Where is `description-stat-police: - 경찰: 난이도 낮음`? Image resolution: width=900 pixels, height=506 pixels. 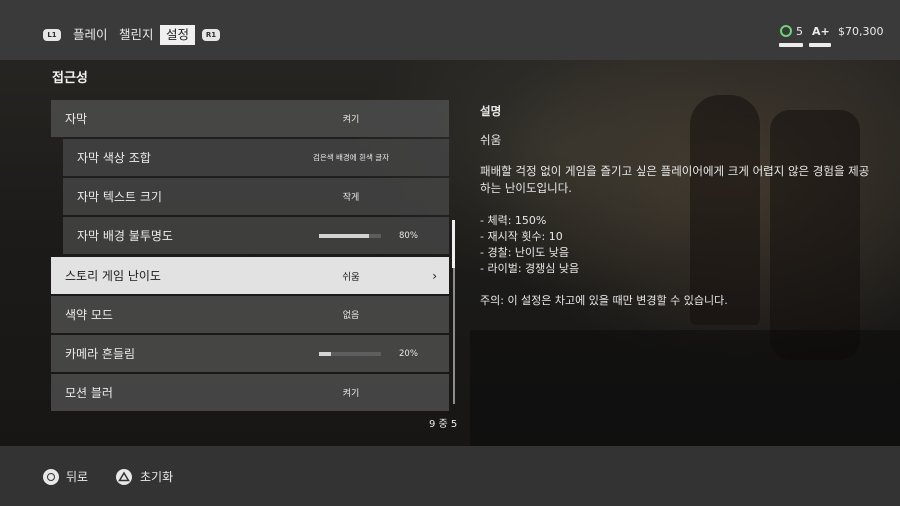
description-stat-police: - 경찰: 난이도 낮음 is located at coordinates (525, 252).